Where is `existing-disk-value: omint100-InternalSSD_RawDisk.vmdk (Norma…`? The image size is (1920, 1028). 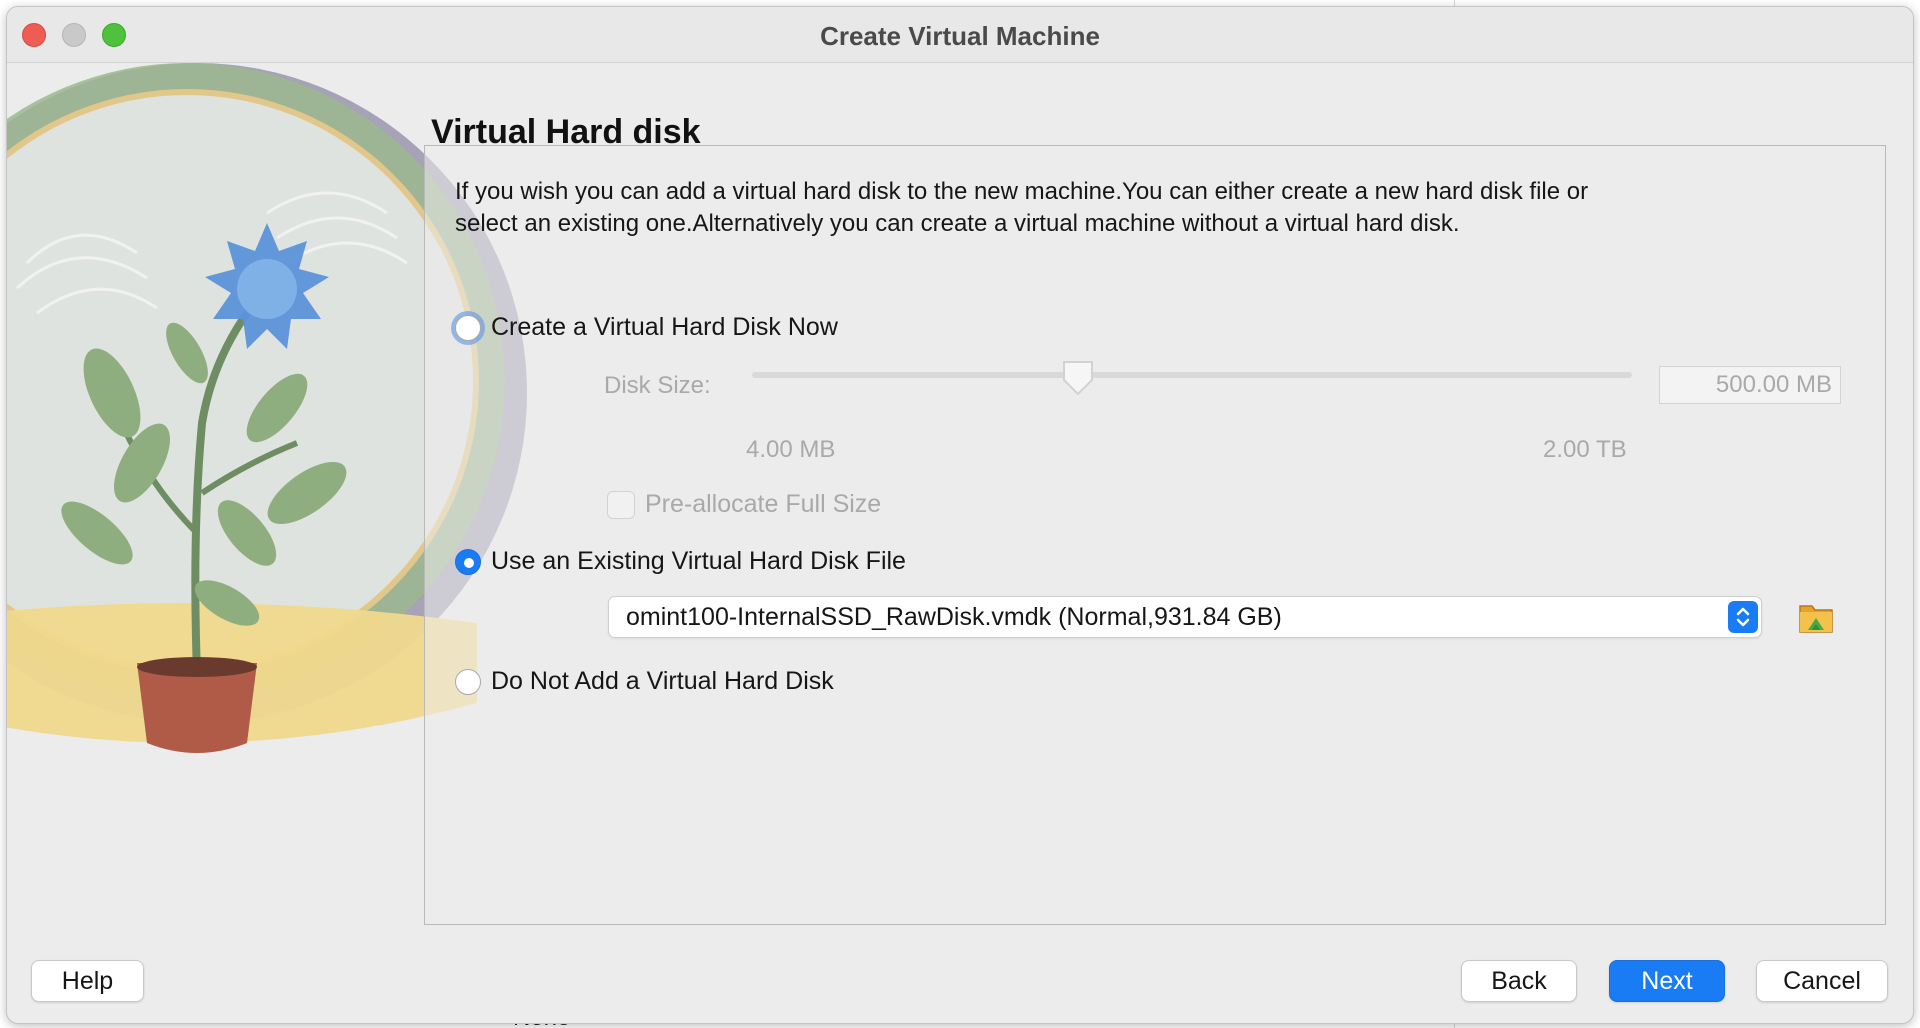
existing-disk-value: omint100-InternalSSD_RawDisk.vmdk (Norma… is located at coordinates (954, 617).